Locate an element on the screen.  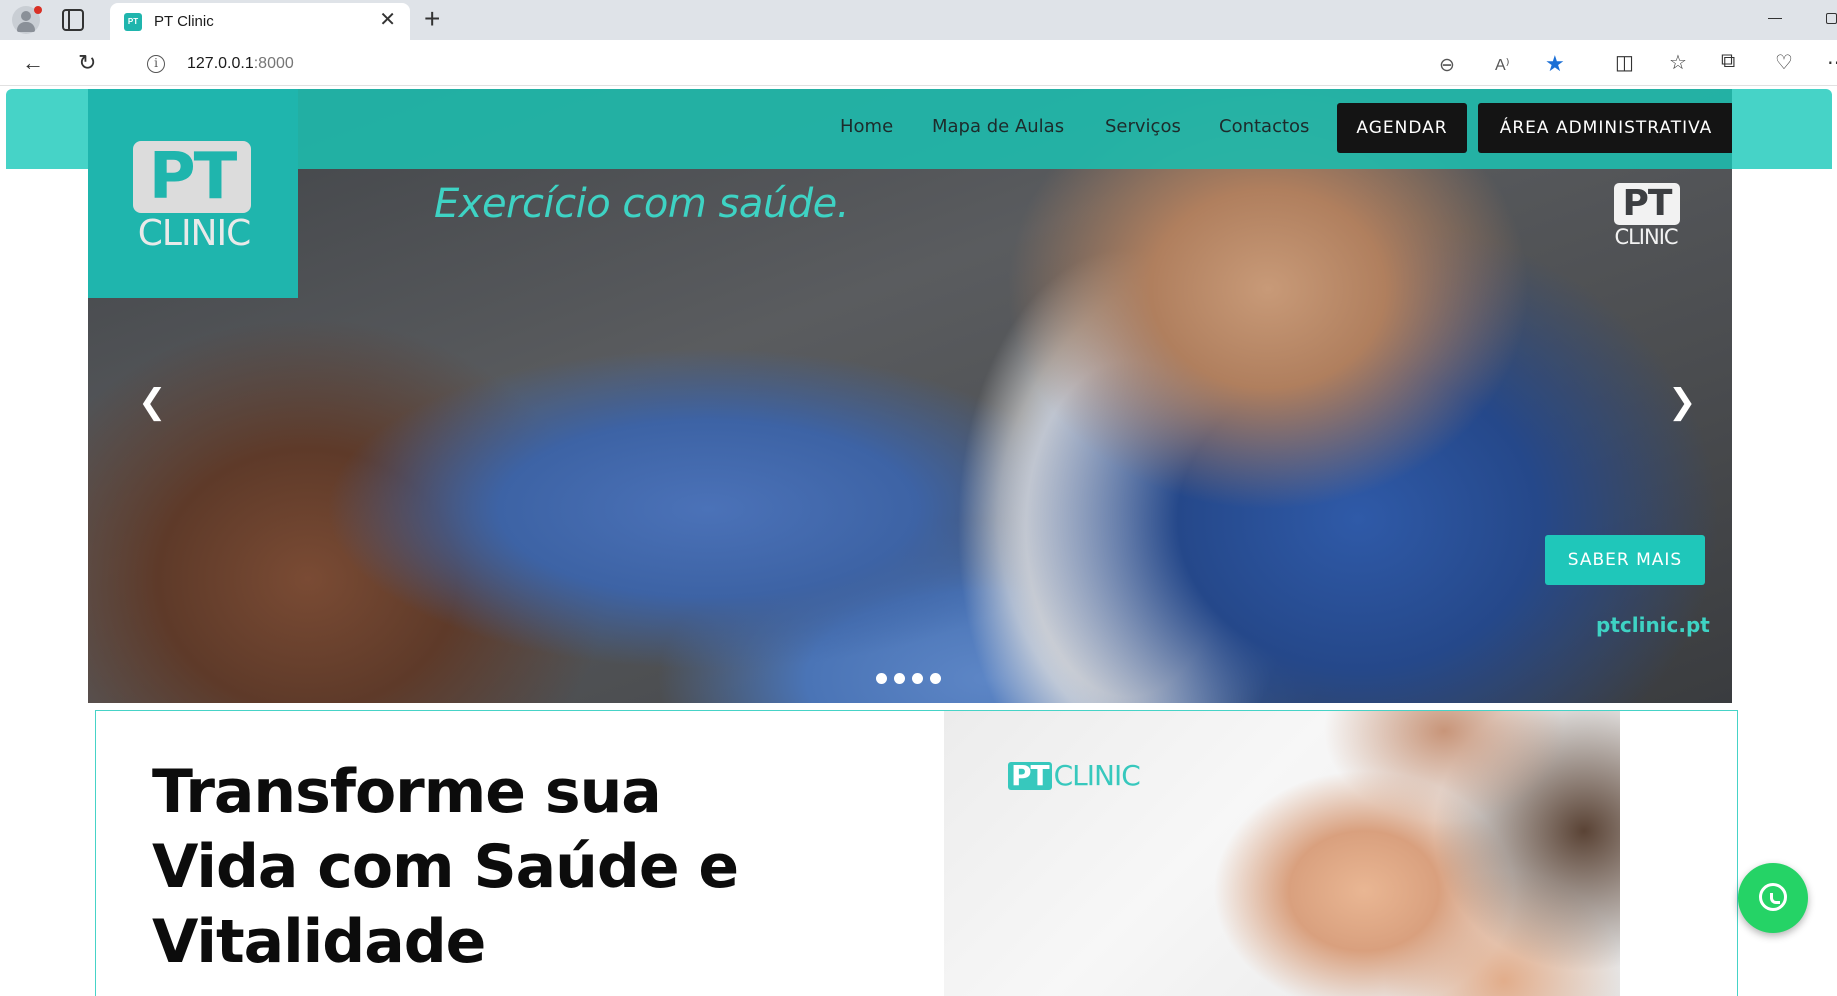
profile-notification-badge is located at coordinates (38, 10).